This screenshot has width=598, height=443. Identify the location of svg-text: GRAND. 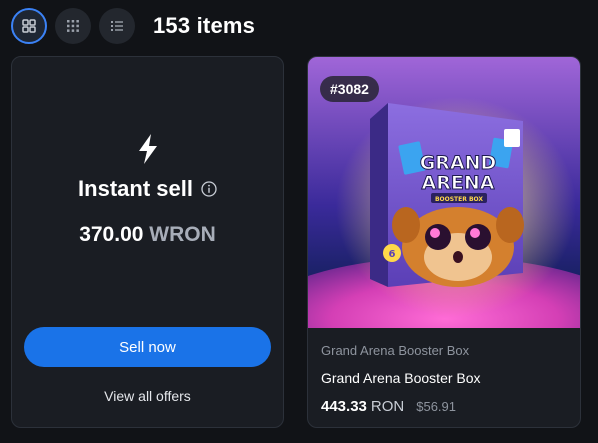
(458, 163).